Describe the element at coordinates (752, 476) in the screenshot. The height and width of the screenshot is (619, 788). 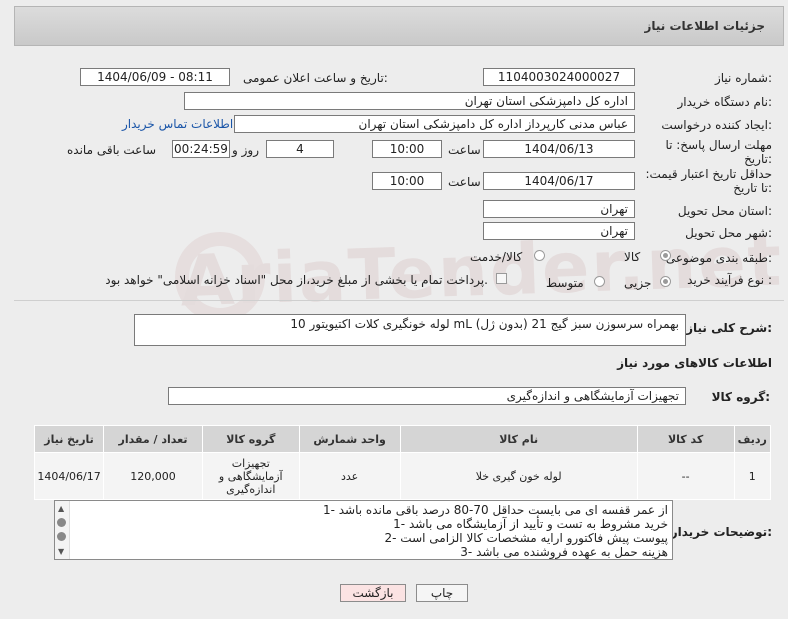
I see `cell-row: 1` at that location.